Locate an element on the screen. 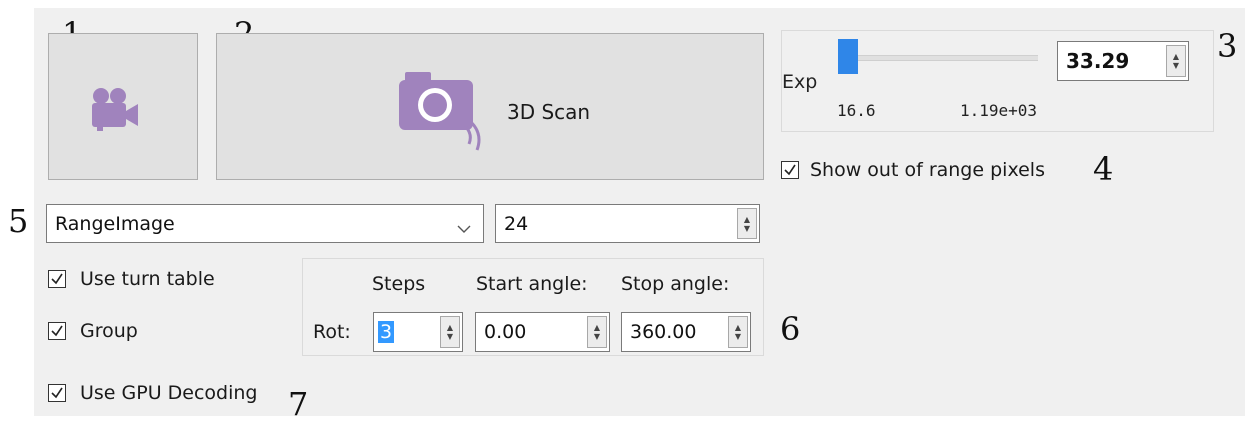  exposure-value-spinbox: 33.29 ▲ ▼ is located at coordinates (1123, 61).